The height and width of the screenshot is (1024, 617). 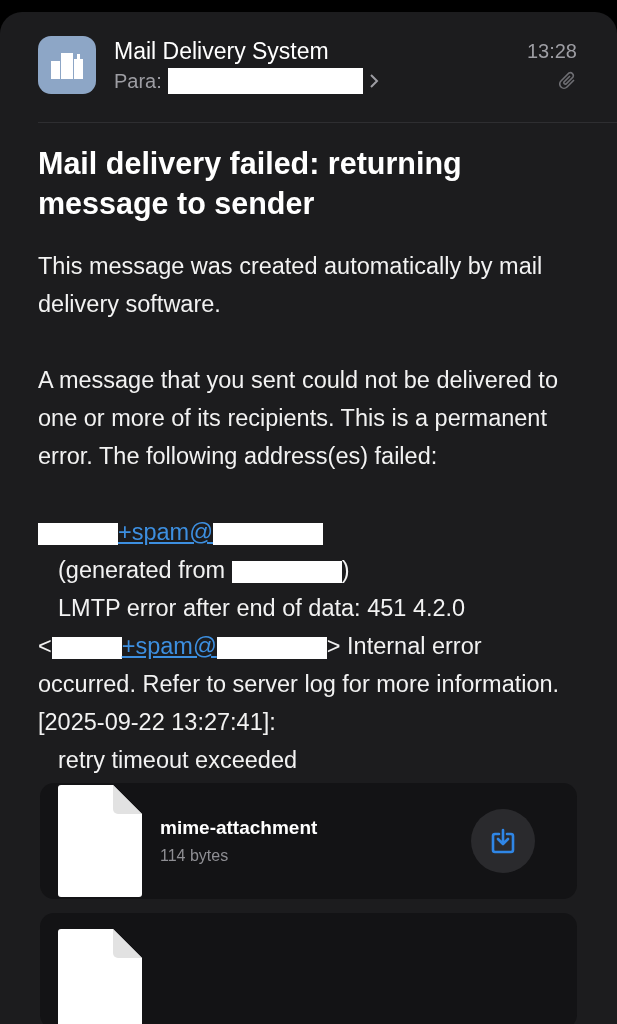 I want to click on sender-name: Mail Delivery System, so click(x=222, y=51).